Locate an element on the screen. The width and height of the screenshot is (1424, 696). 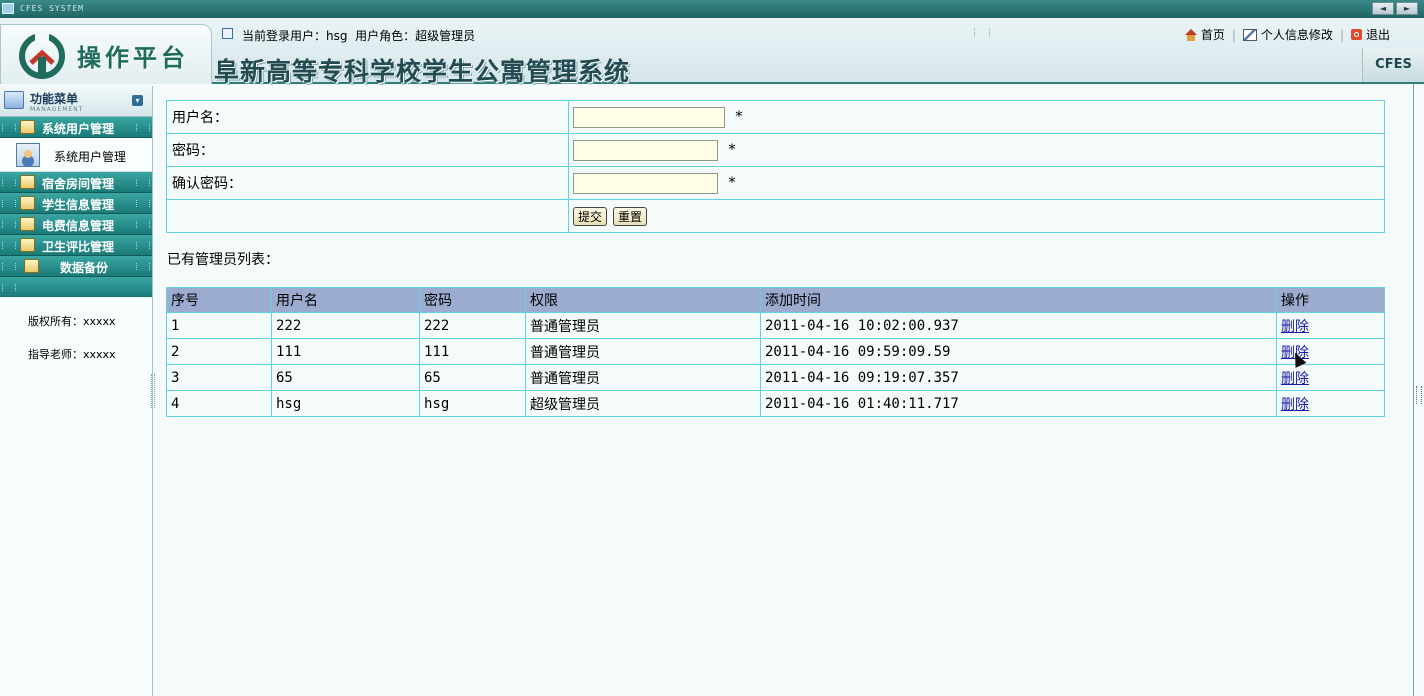
form-row: 确认密码： * is located at coordinates (775, 183).